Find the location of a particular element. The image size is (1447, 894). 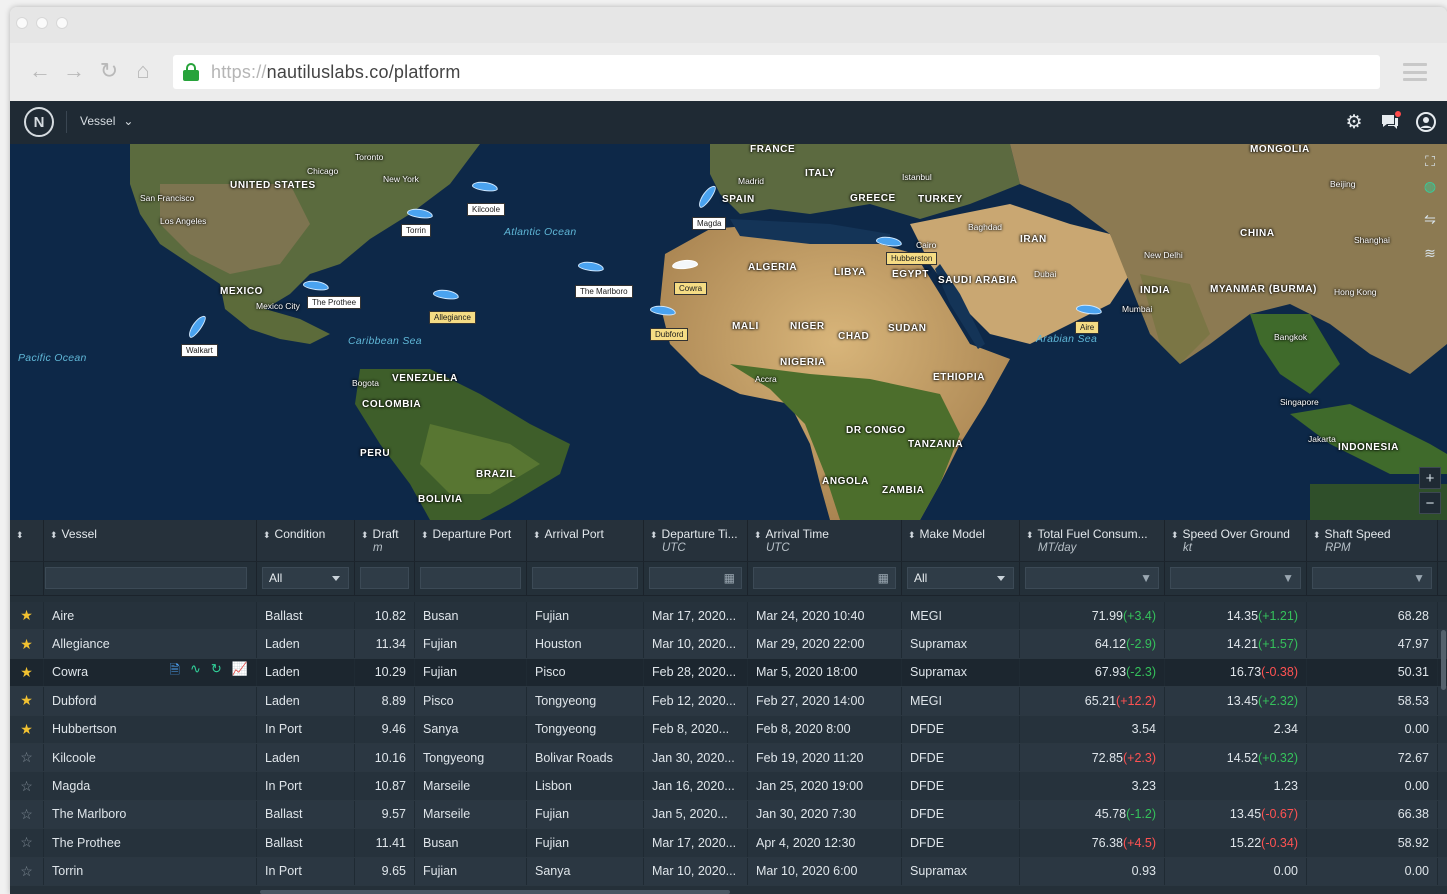

column-header: ⬍ Make Model is located at coordinates (961, 540).